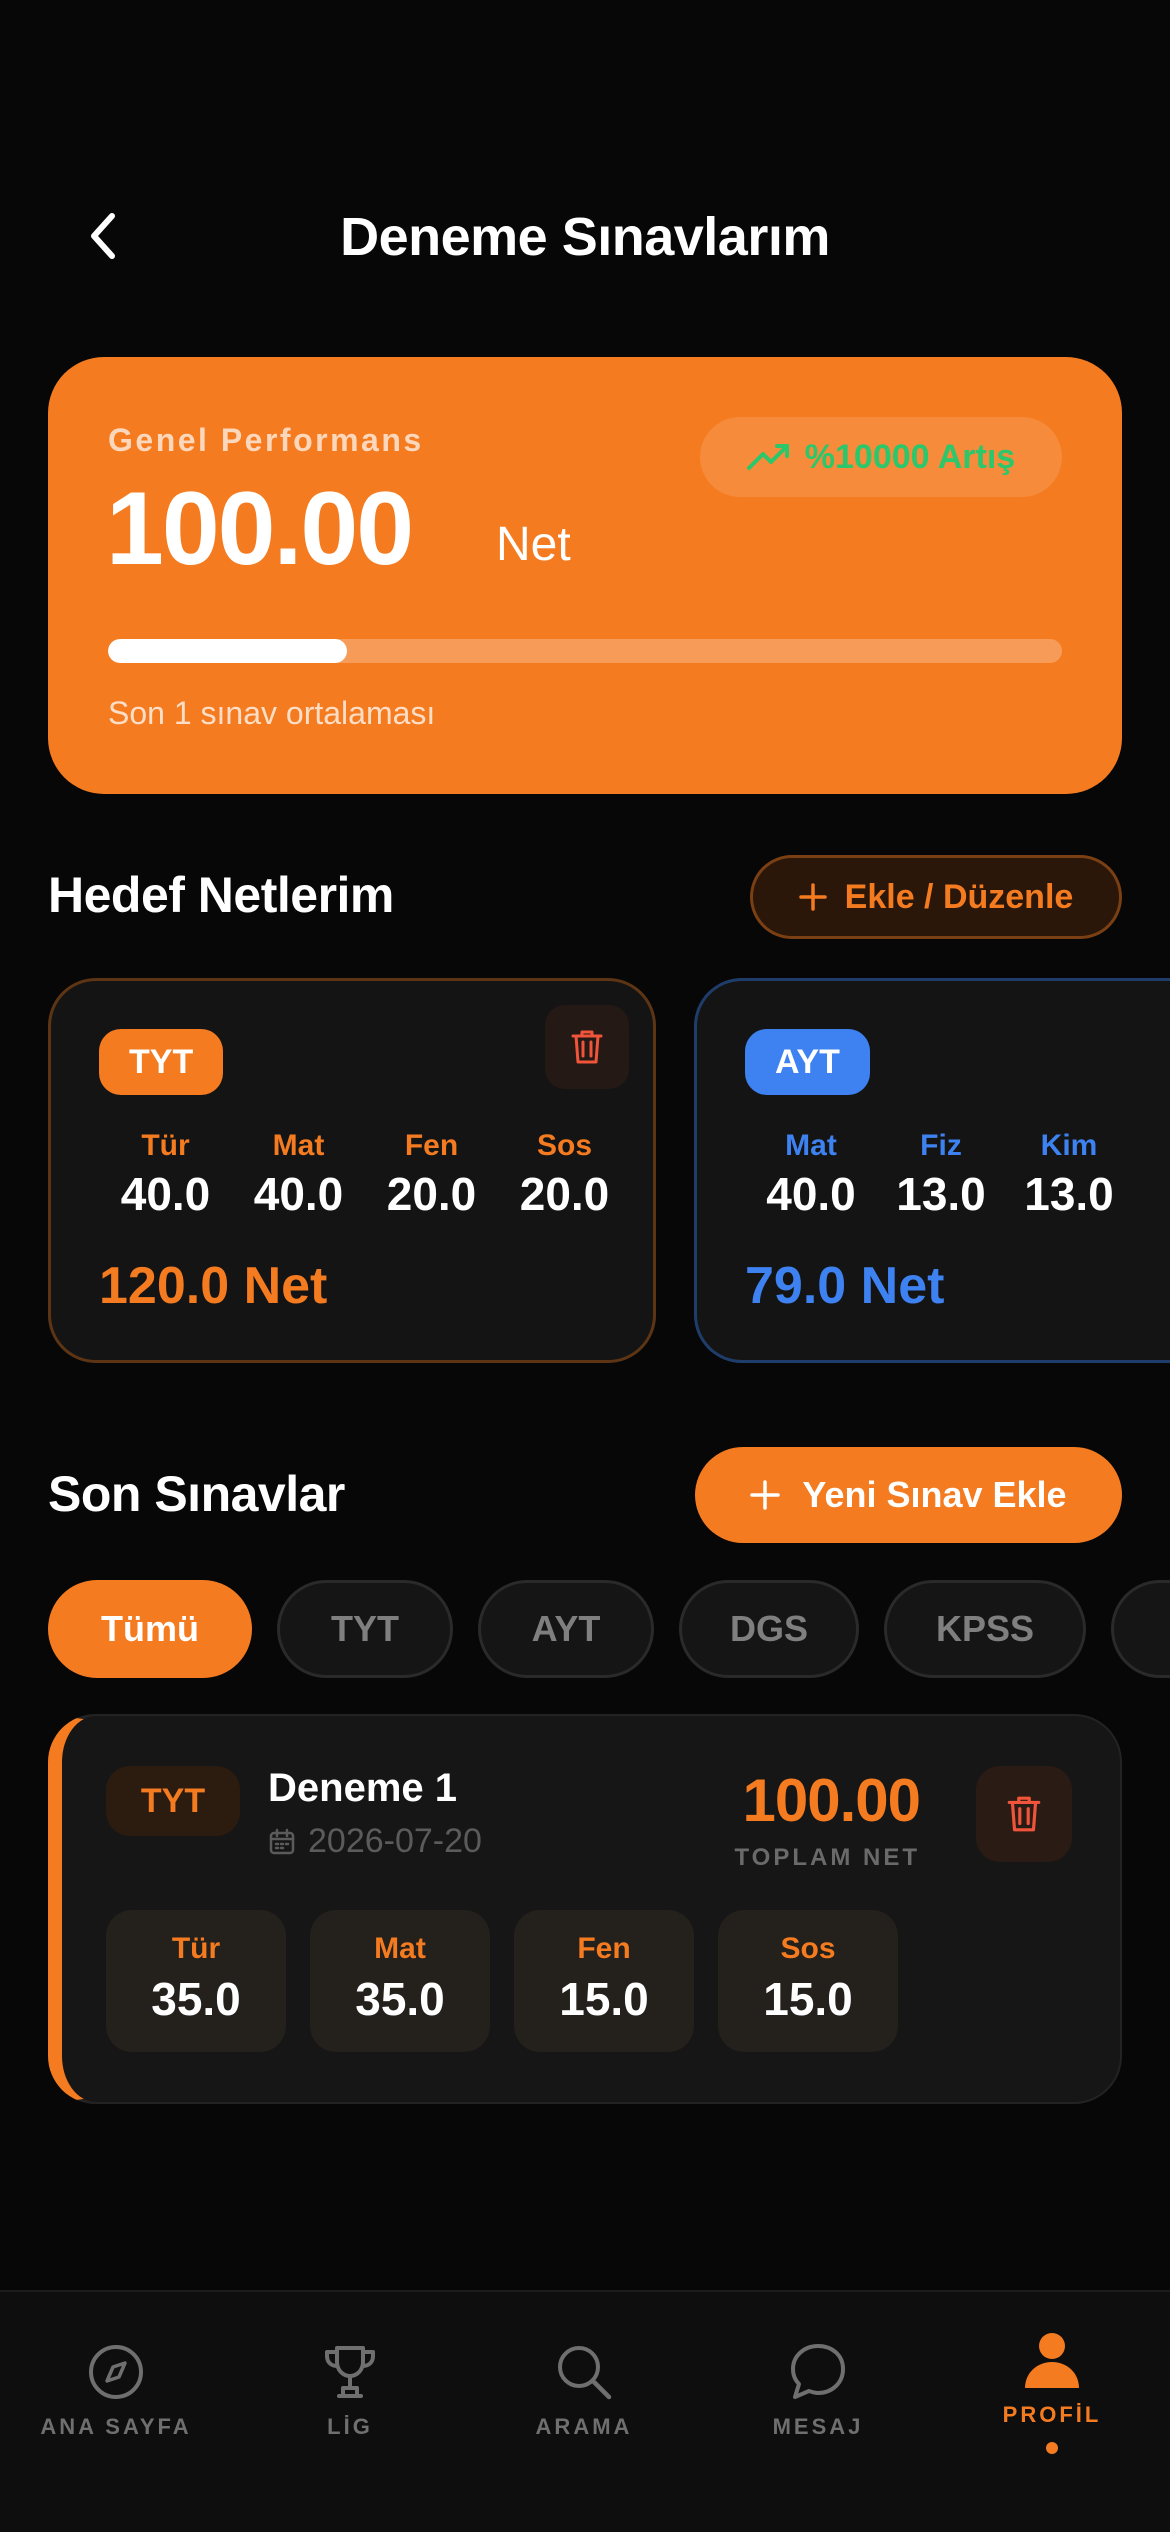  Describe the element at coordinates (934, 1494) in the screenshot. I see `add-exam-label: Yeni Sınav Ekle` at that location.